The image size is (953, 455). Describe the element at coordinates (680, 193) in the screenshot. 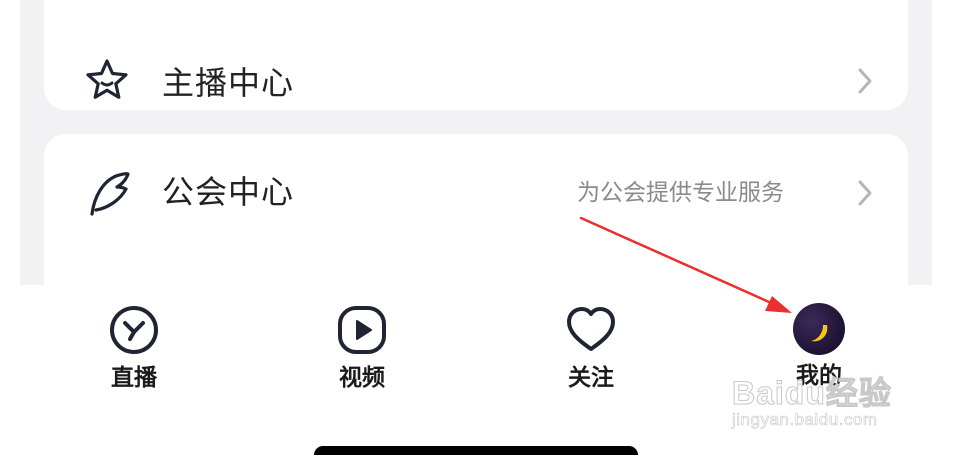

I see `guild-center-subtitle: 为公会提供专业服务` at that location.